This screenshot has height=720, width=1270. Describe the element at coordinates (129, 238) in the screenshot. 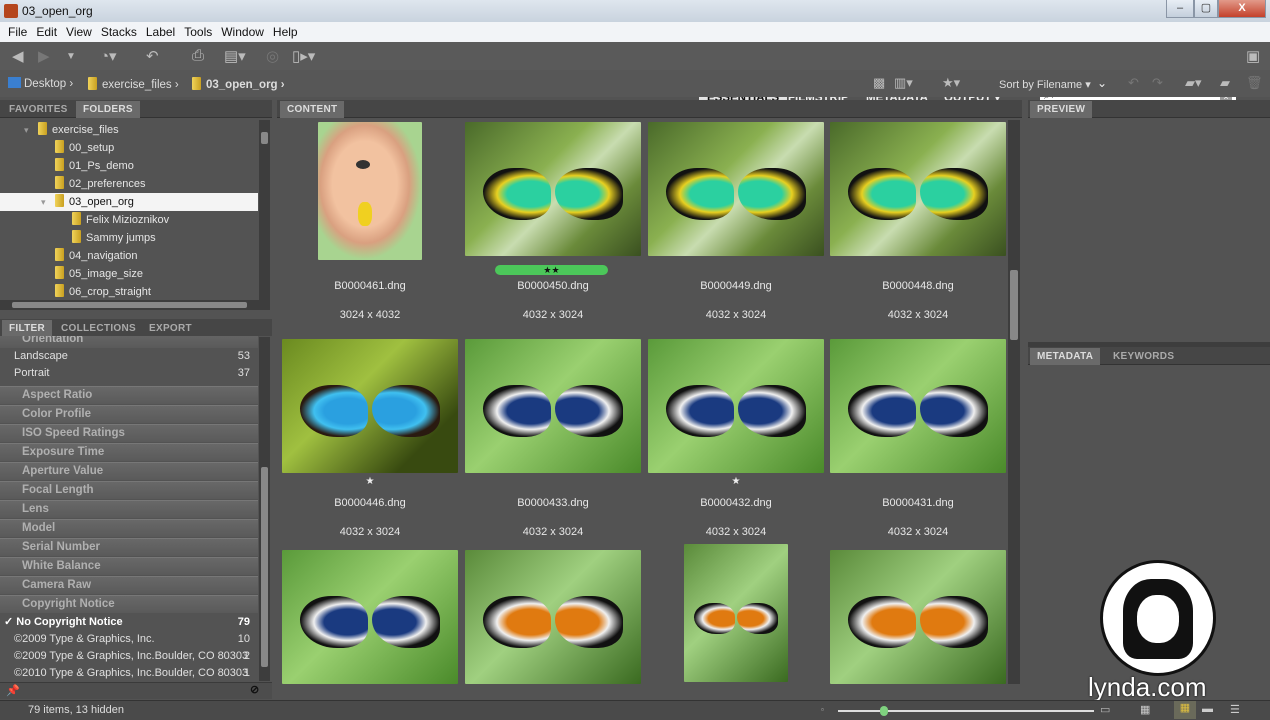

I see `folder-item: Sammy jumps` at that location.